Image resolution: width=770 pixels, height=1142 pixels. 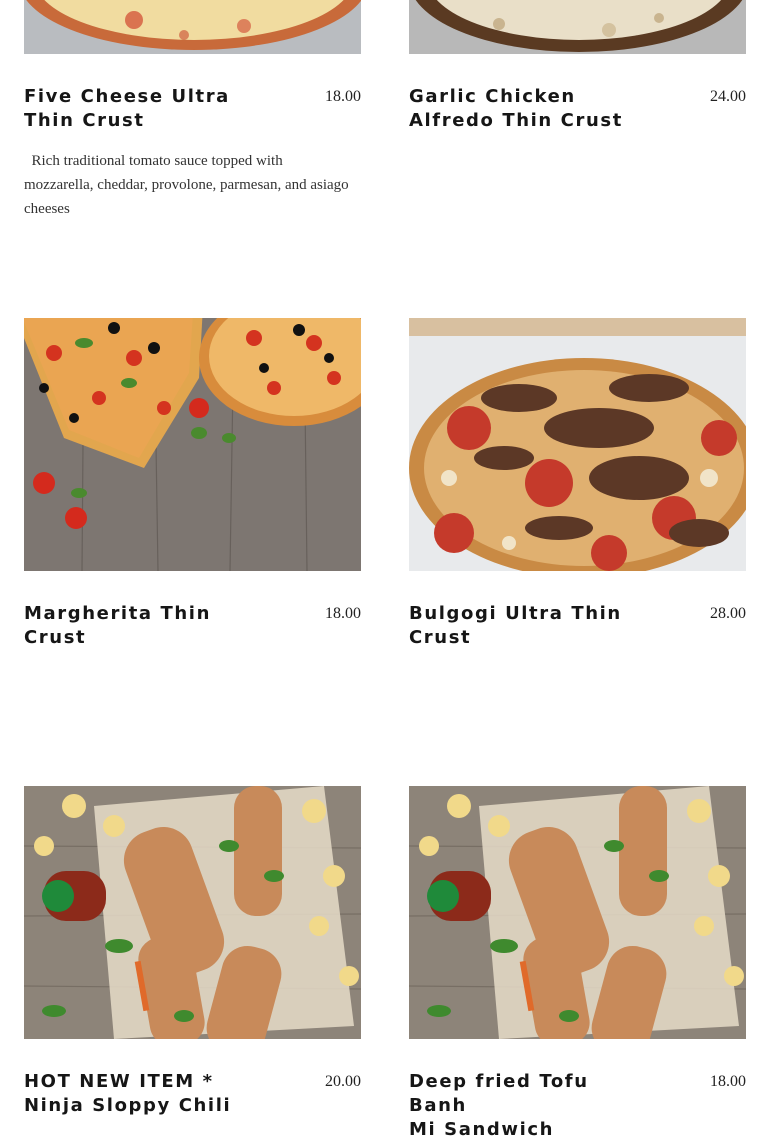 I want to click on item-price: 24.00, so click(x=728, y=96).